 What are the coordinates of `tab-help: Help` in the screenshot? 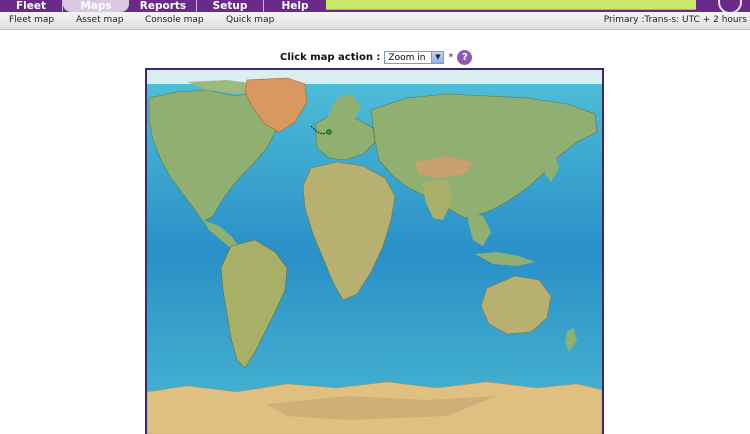 It's located at (295, 6).